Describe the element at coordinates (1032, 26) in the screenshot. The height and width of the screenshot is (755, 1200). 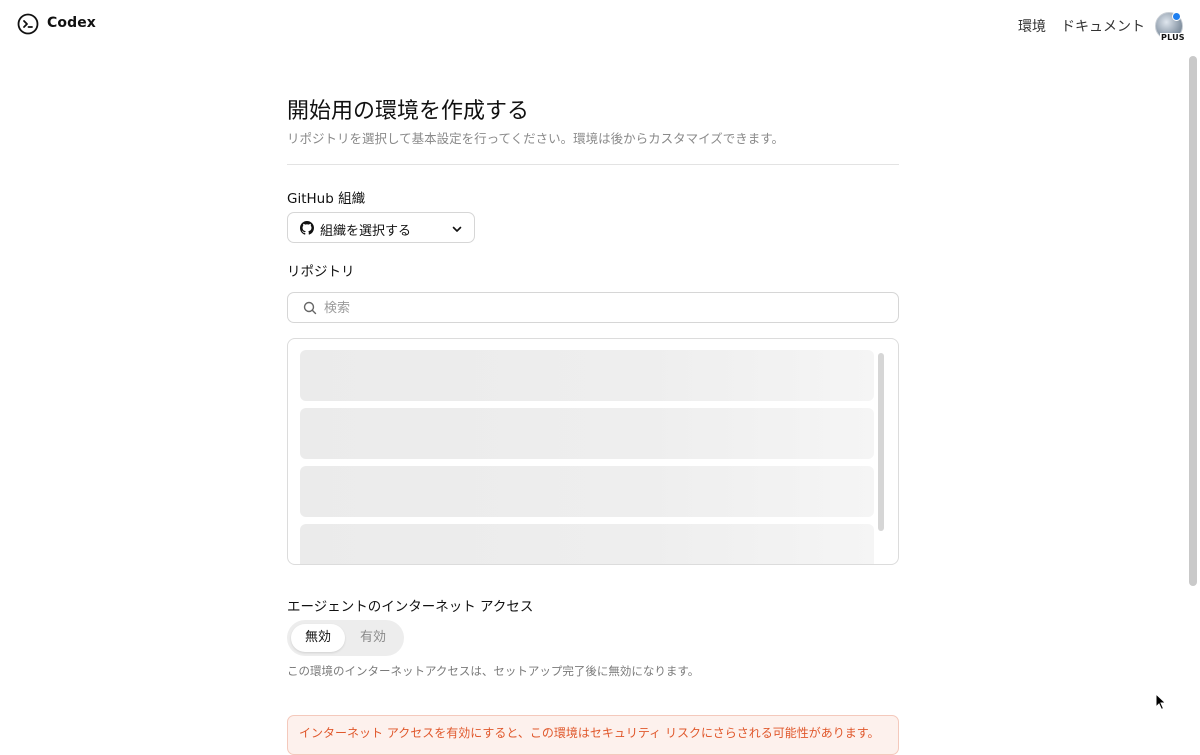
I see `nav-environments-link: 環境` at that location.